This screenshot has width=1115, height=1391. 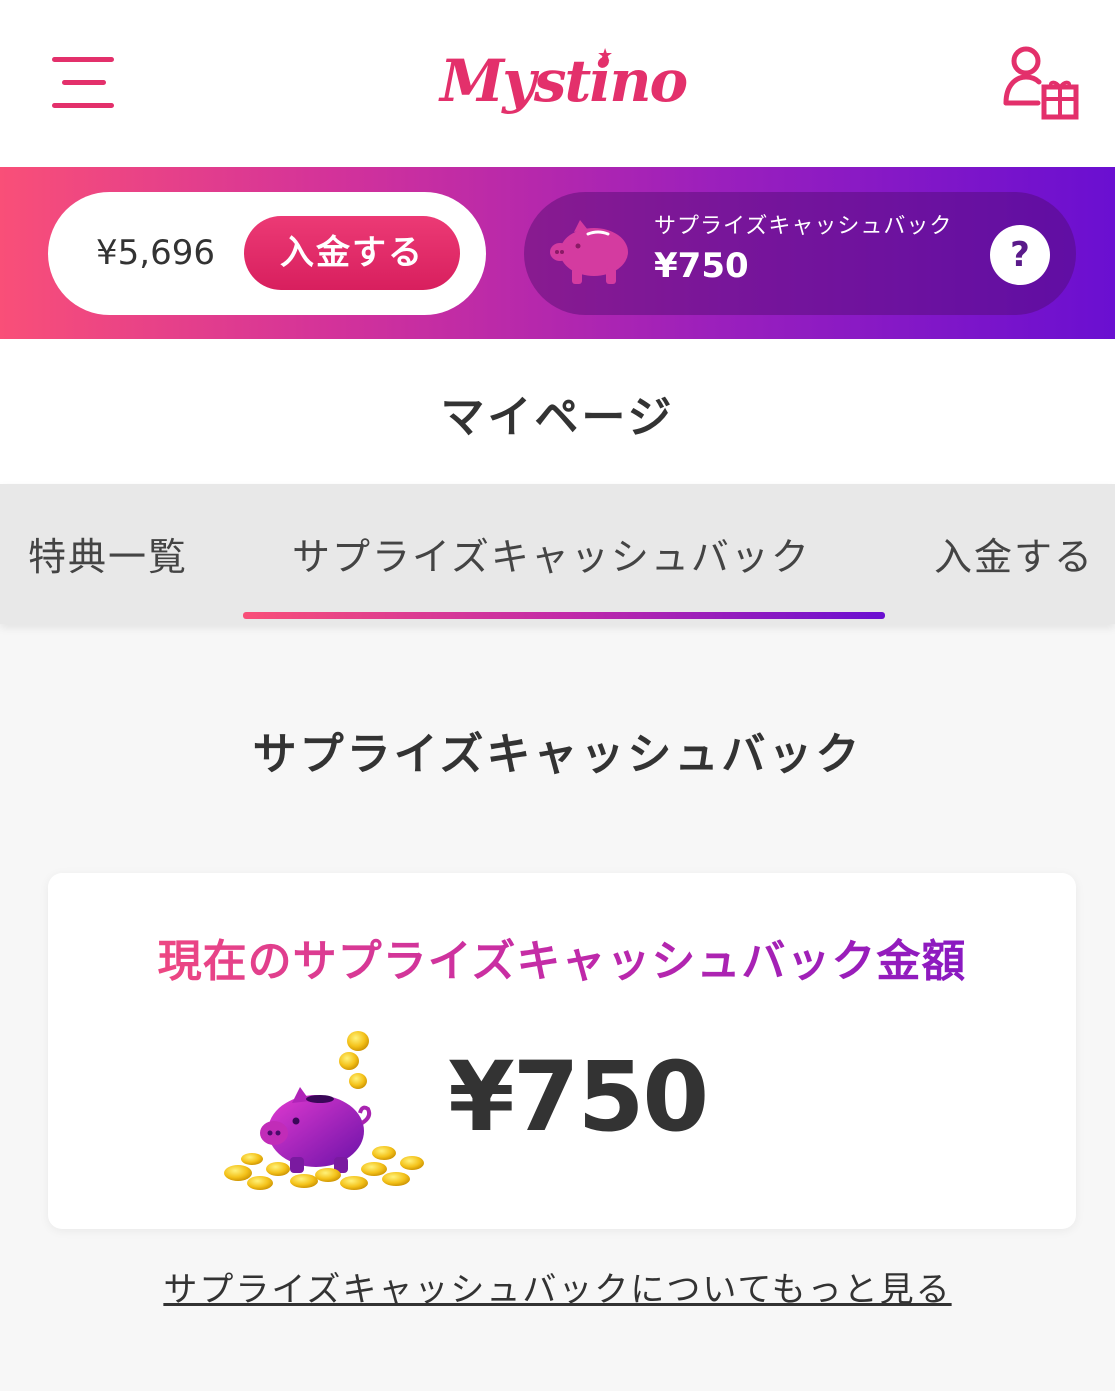 I want to click on tab-bar: 特典一覧 サプライズキャッシュバック 入金する, so click(x=557, y=554).